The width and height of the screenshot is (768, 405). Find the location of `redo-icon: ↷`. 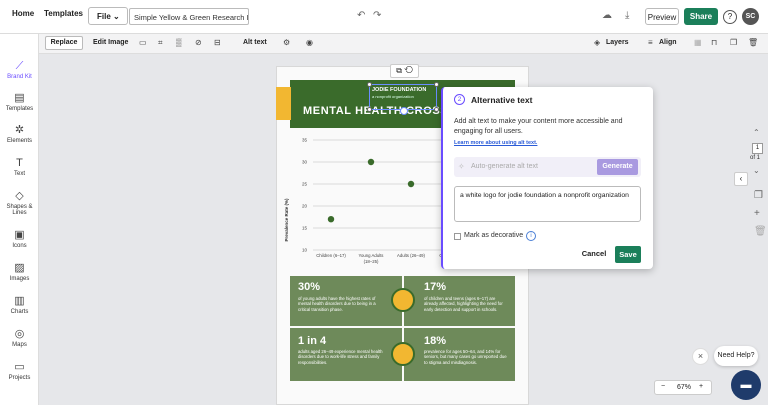

redo-icon: ↷ is located at coordinates (377, 16).